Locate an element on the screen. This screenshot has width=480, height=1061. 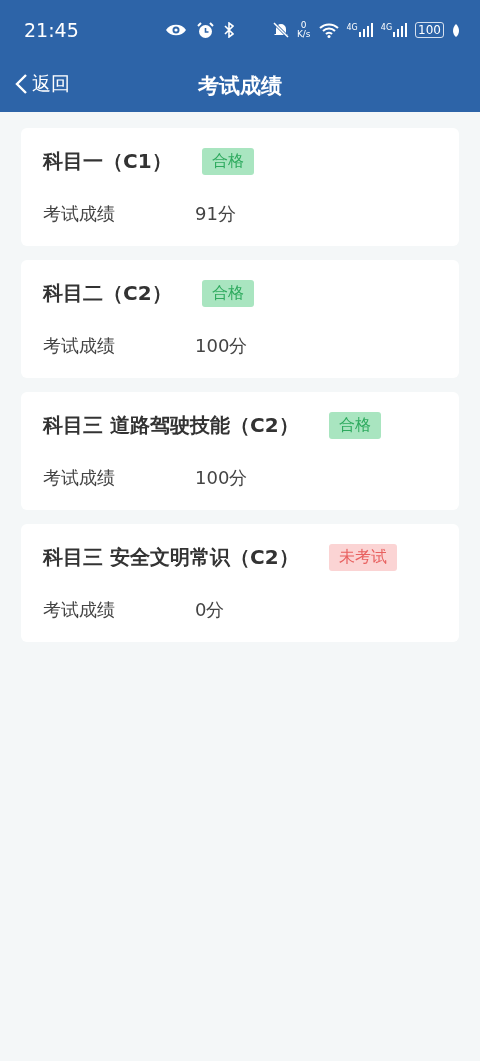
page-title: 考试成绩 is located at coordinates (240, 86).